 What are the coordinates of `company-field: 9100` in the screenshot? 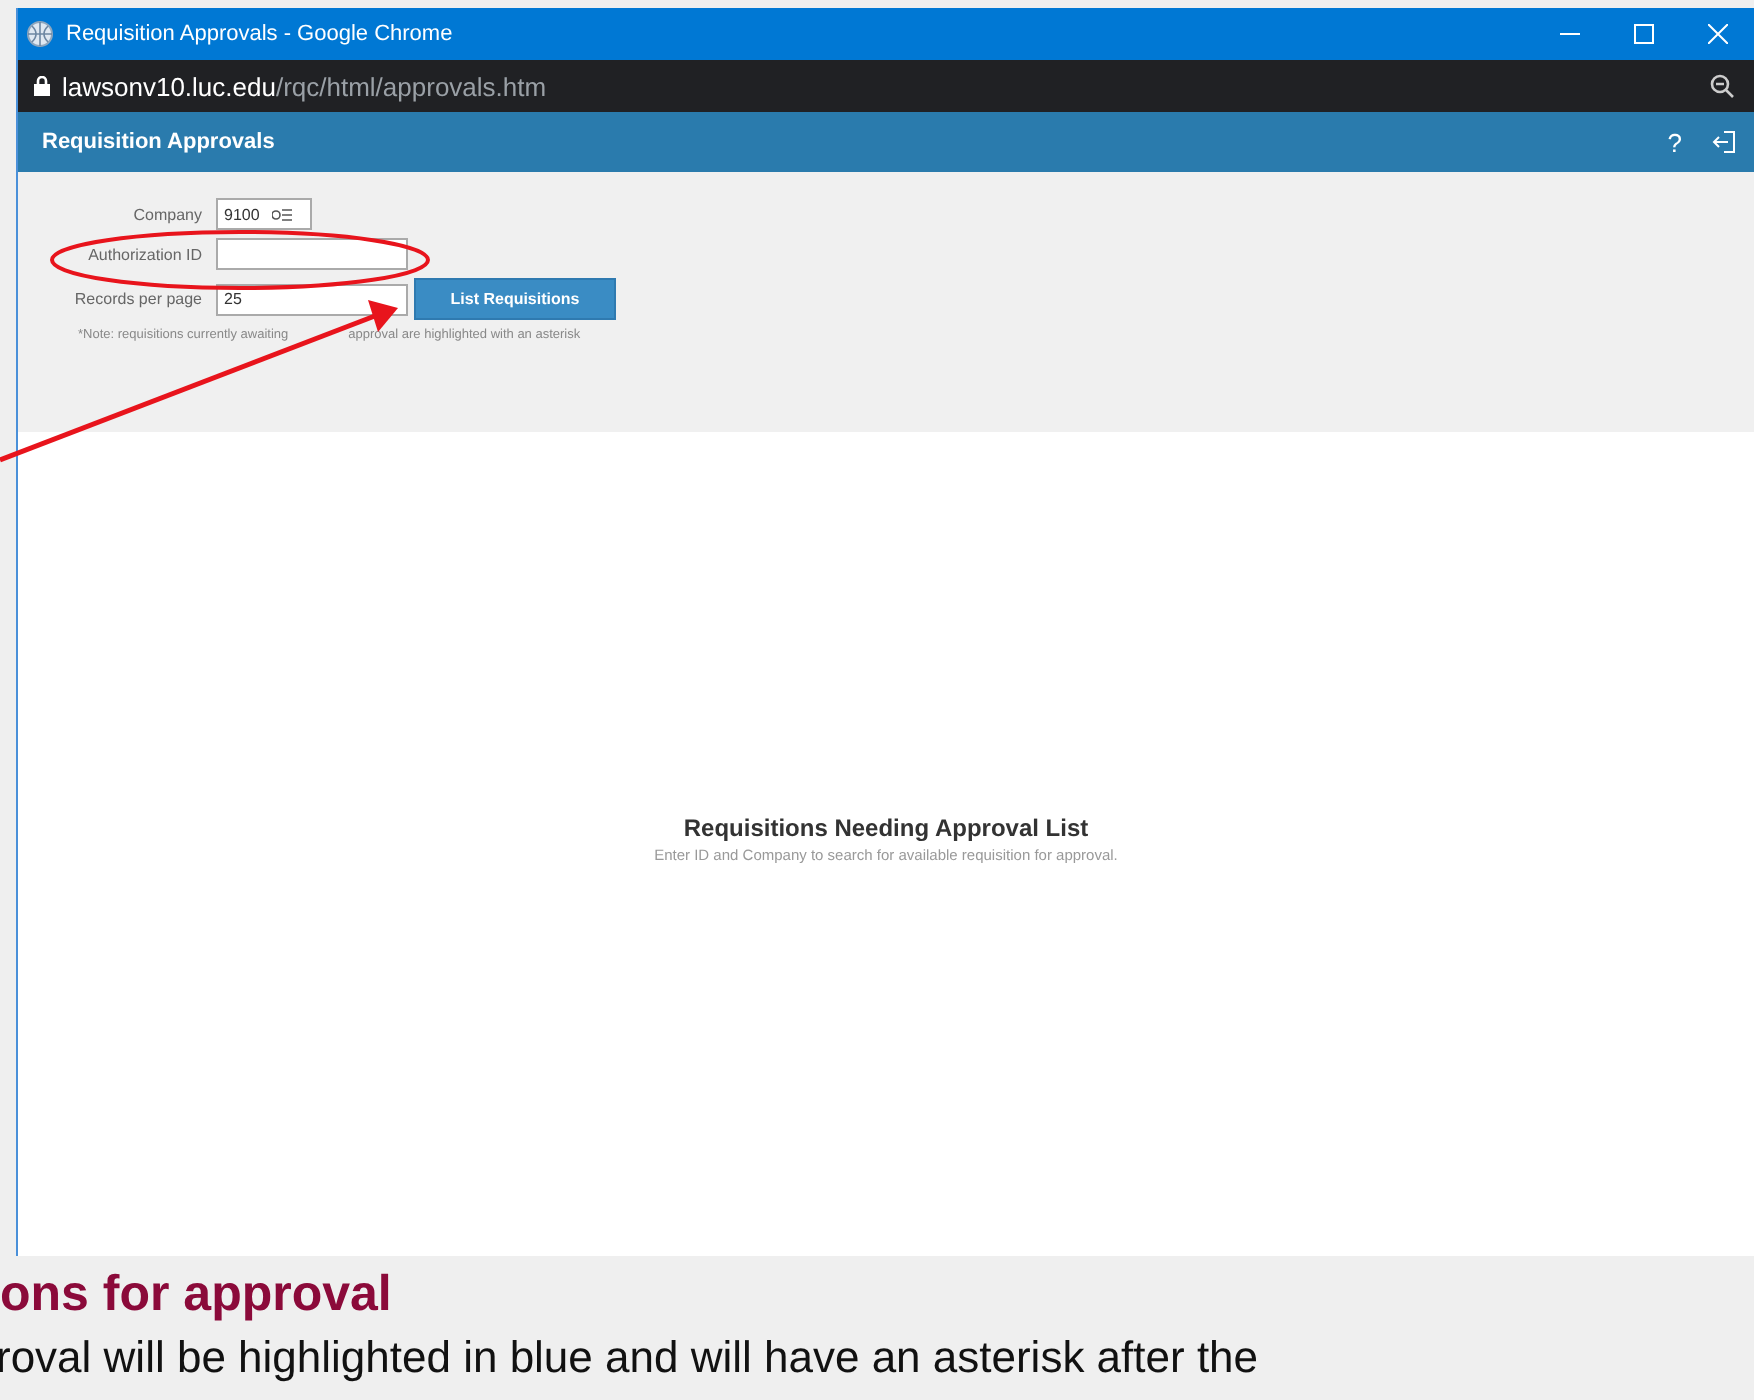 It's located at (264, 214).